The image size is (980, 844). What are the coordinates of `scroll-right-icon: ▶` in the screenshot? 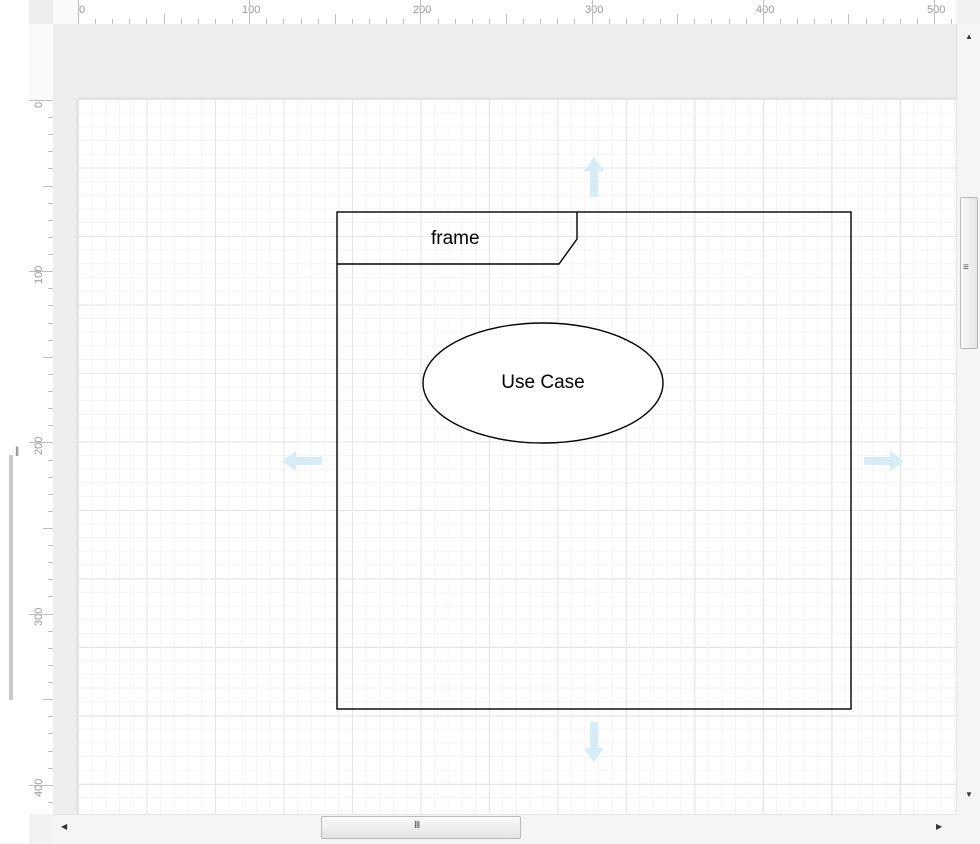 It's located at (939, 826).